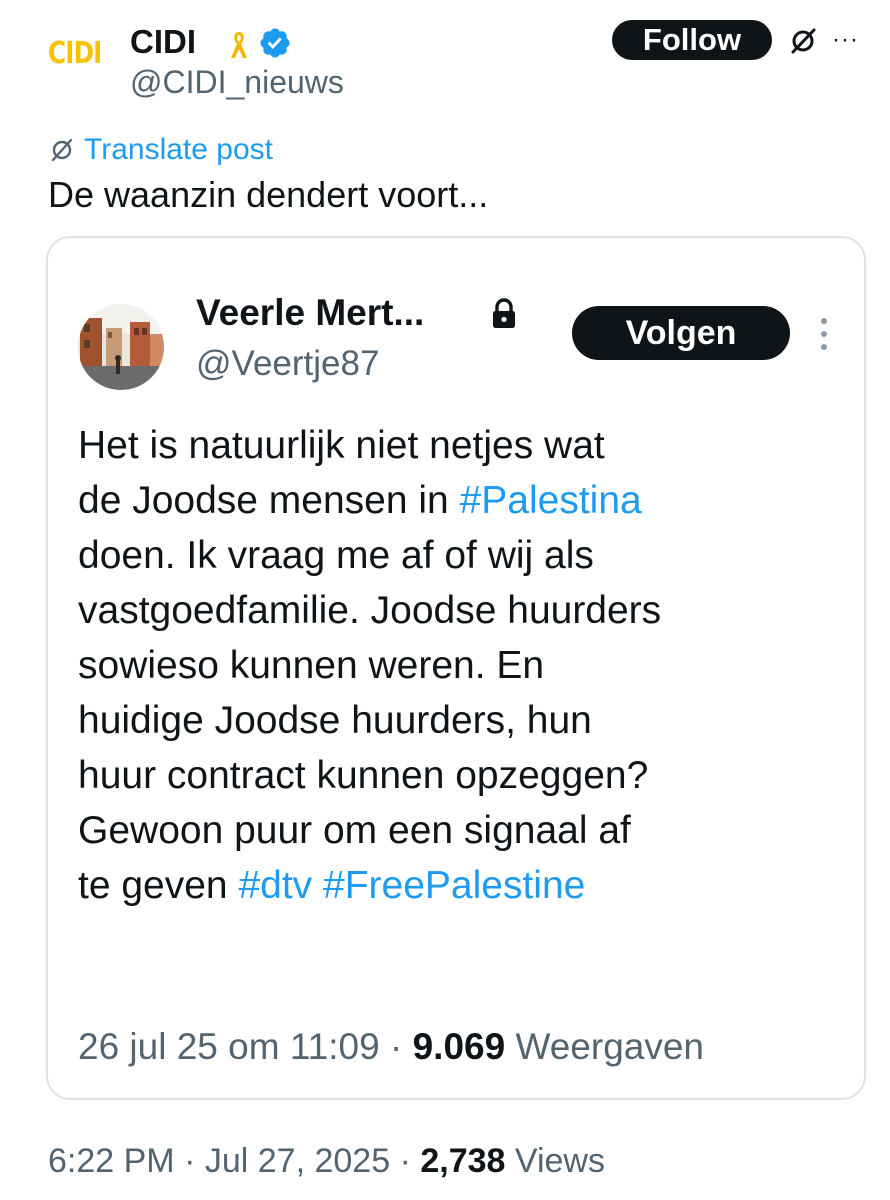 The height and width of the screenshot is (1200, 890). What do you see at coordinates (559, 1161) in the screenshot?
I see `views-label: Views` at bounding box center [559, 1161].